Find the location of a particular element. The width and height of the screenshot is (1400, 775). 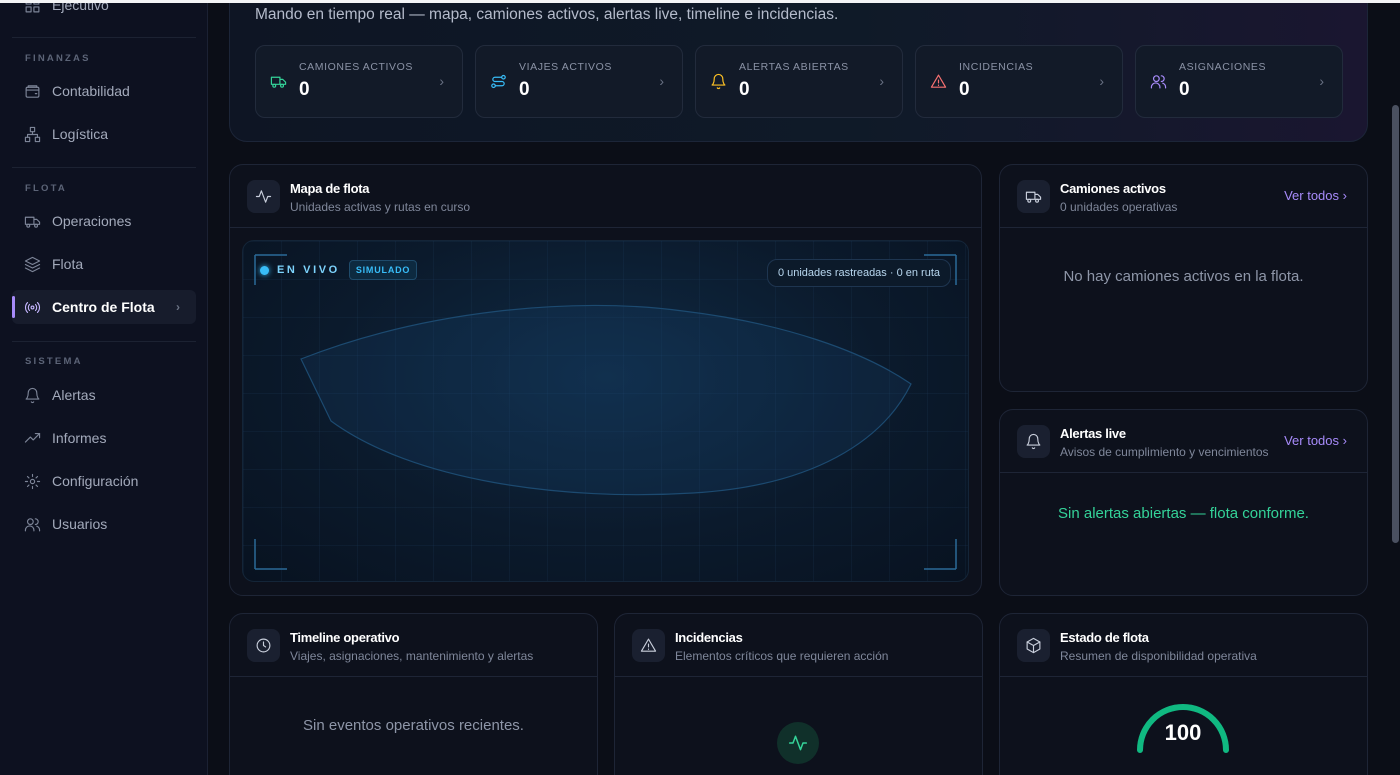

sidebar-item-label: Usuarios is located at coordinates (80, 524).